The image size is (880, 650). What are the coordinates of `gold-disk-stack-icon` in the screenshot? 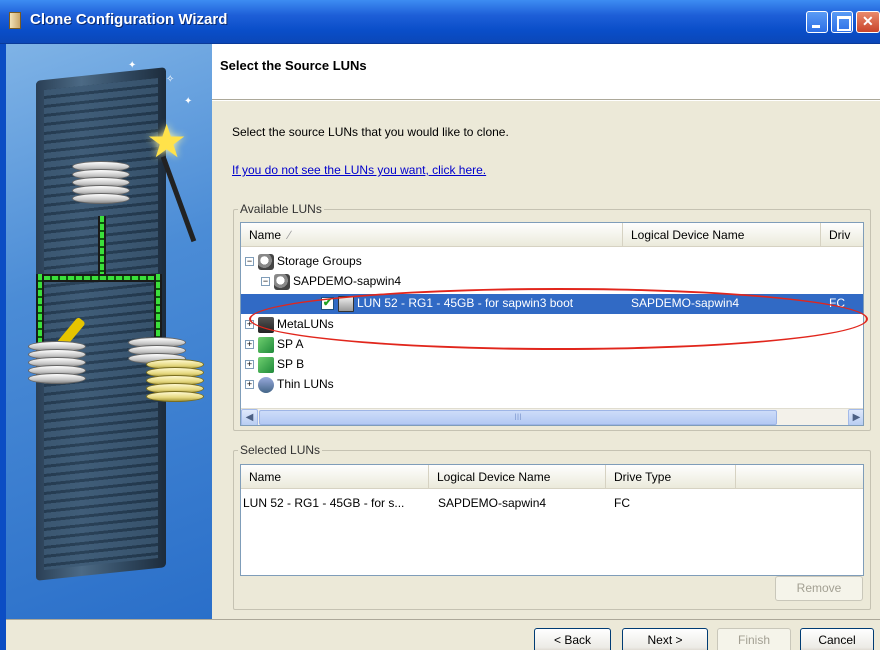 It's located at (175, 380).